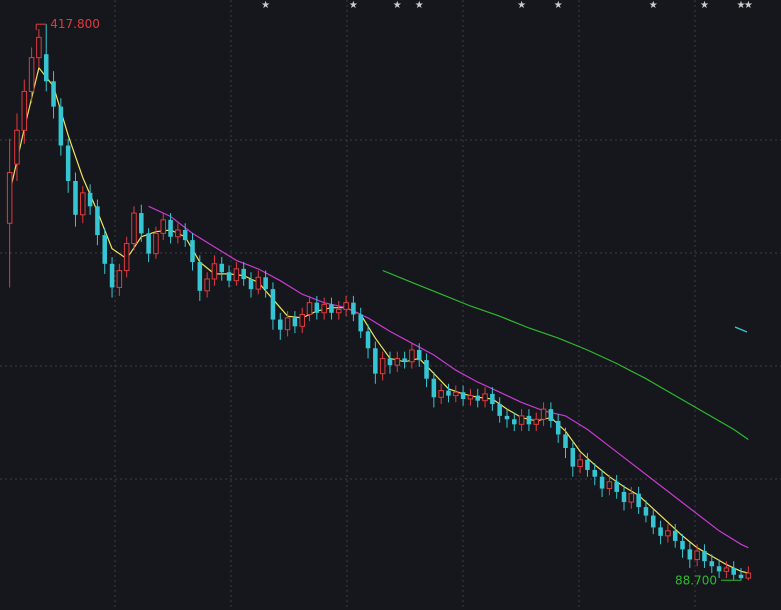 The width and height of the screenshot is (781, 610). Describe the element at coordinates (696, 580) in the screenshot. I see `min-price-label: 88.700` at that location.